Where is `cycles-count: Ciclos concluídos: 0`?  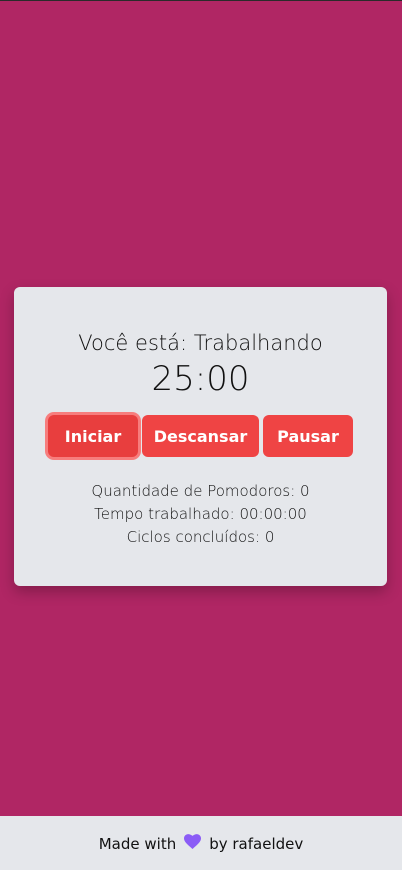 cycles-count: Ciclos concluídos: 0 is located at coordinates (200, 537).